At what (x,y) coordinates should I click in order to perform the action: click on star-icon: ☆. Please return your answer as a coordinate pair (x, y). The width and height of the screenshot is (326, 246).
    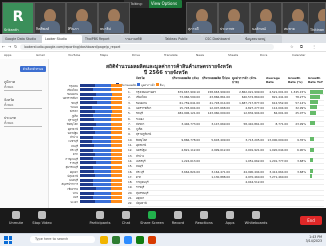
    Looking at the image, I should click on (292, 46).